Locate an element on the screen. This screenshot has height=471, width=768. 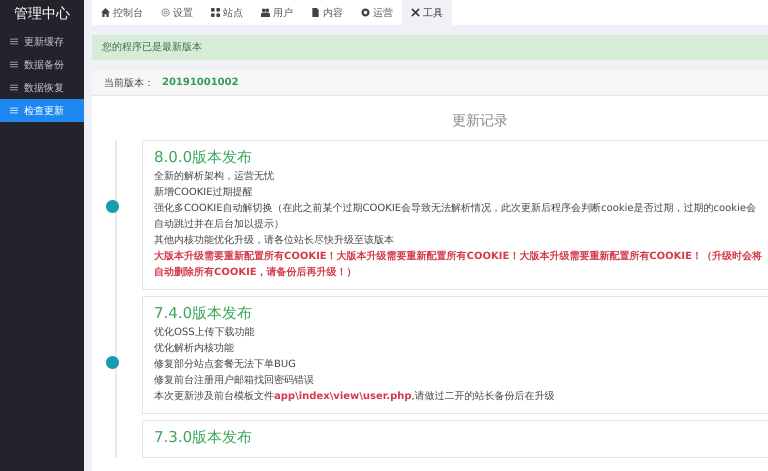
release-title: 8.0.0版本发布 is located at coordinates (204, 157).